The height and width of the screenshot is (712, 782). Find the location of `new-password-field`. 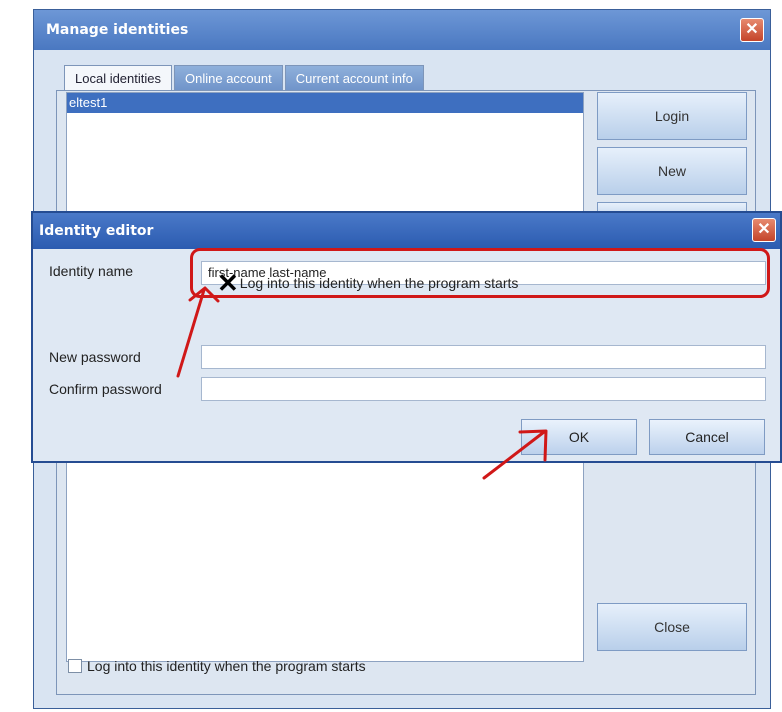

new-password-field is located at coordinates (483, 357).